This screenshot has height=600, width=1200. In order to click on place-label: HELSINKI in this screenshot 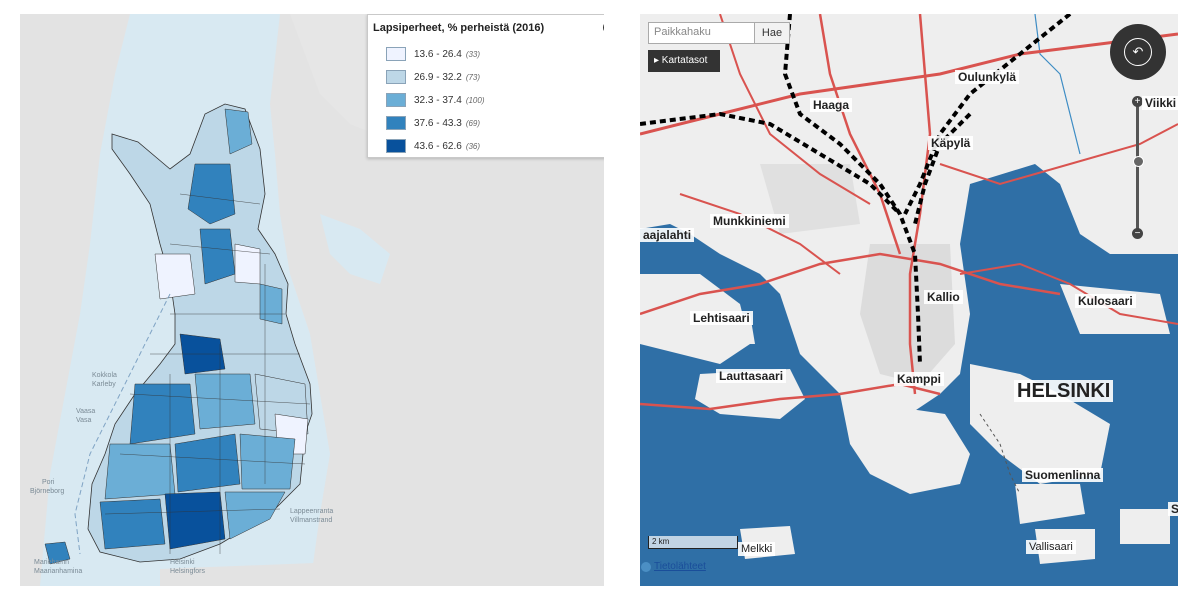, I will do `click(1064, 391)`.